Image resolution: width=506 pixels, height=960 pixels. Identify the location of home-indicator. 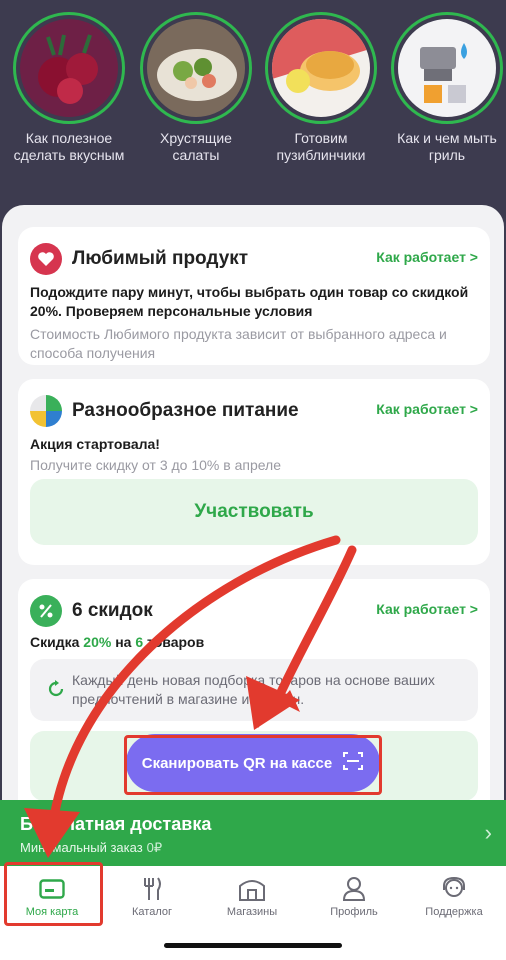
(253, 945).